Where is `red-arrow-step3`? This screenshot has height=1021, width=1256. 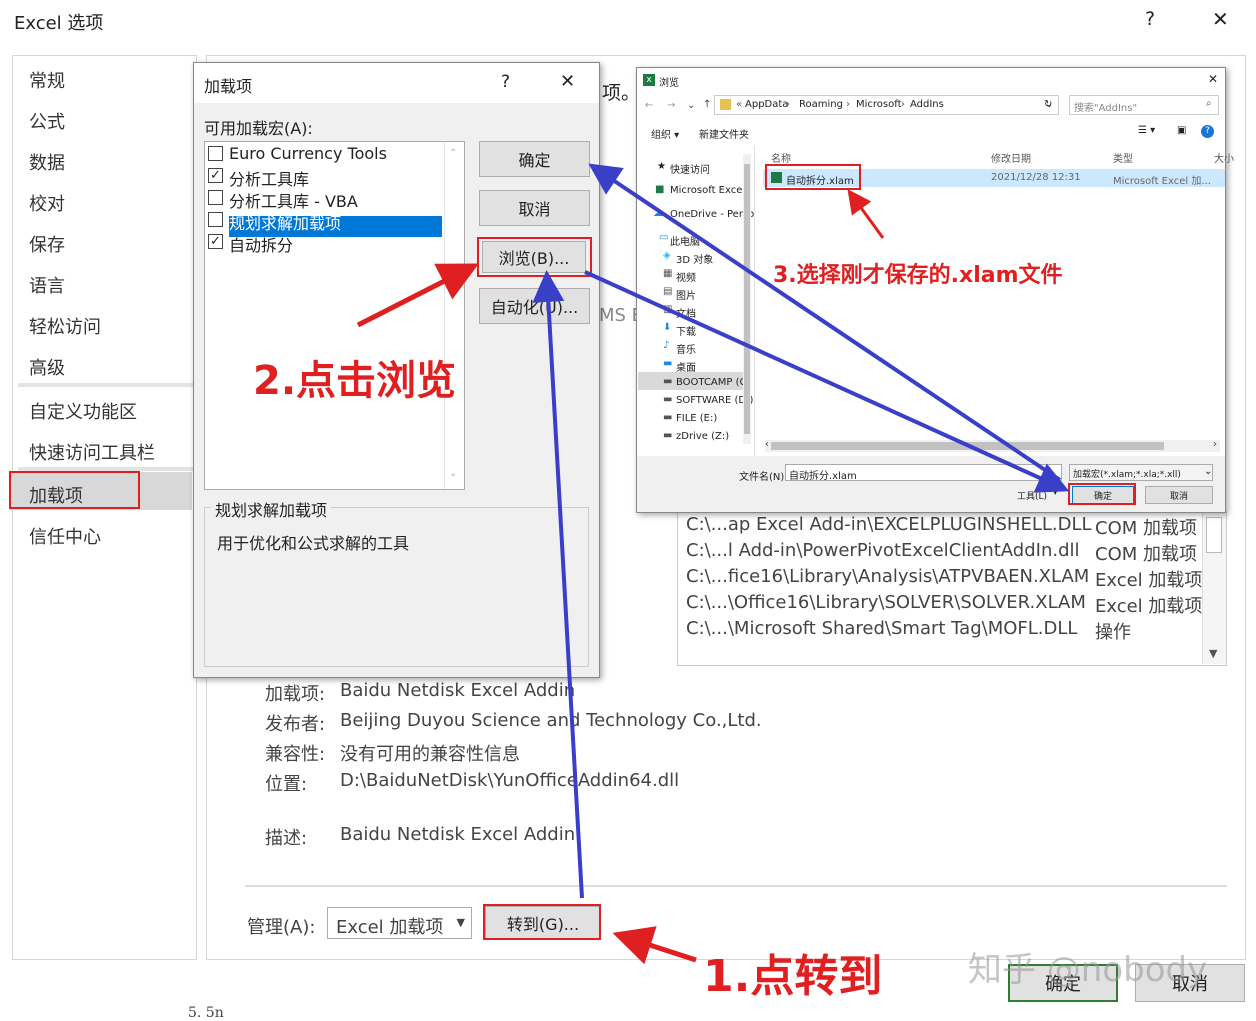 red-arrow-step3 is located at coordinates (866, 214).